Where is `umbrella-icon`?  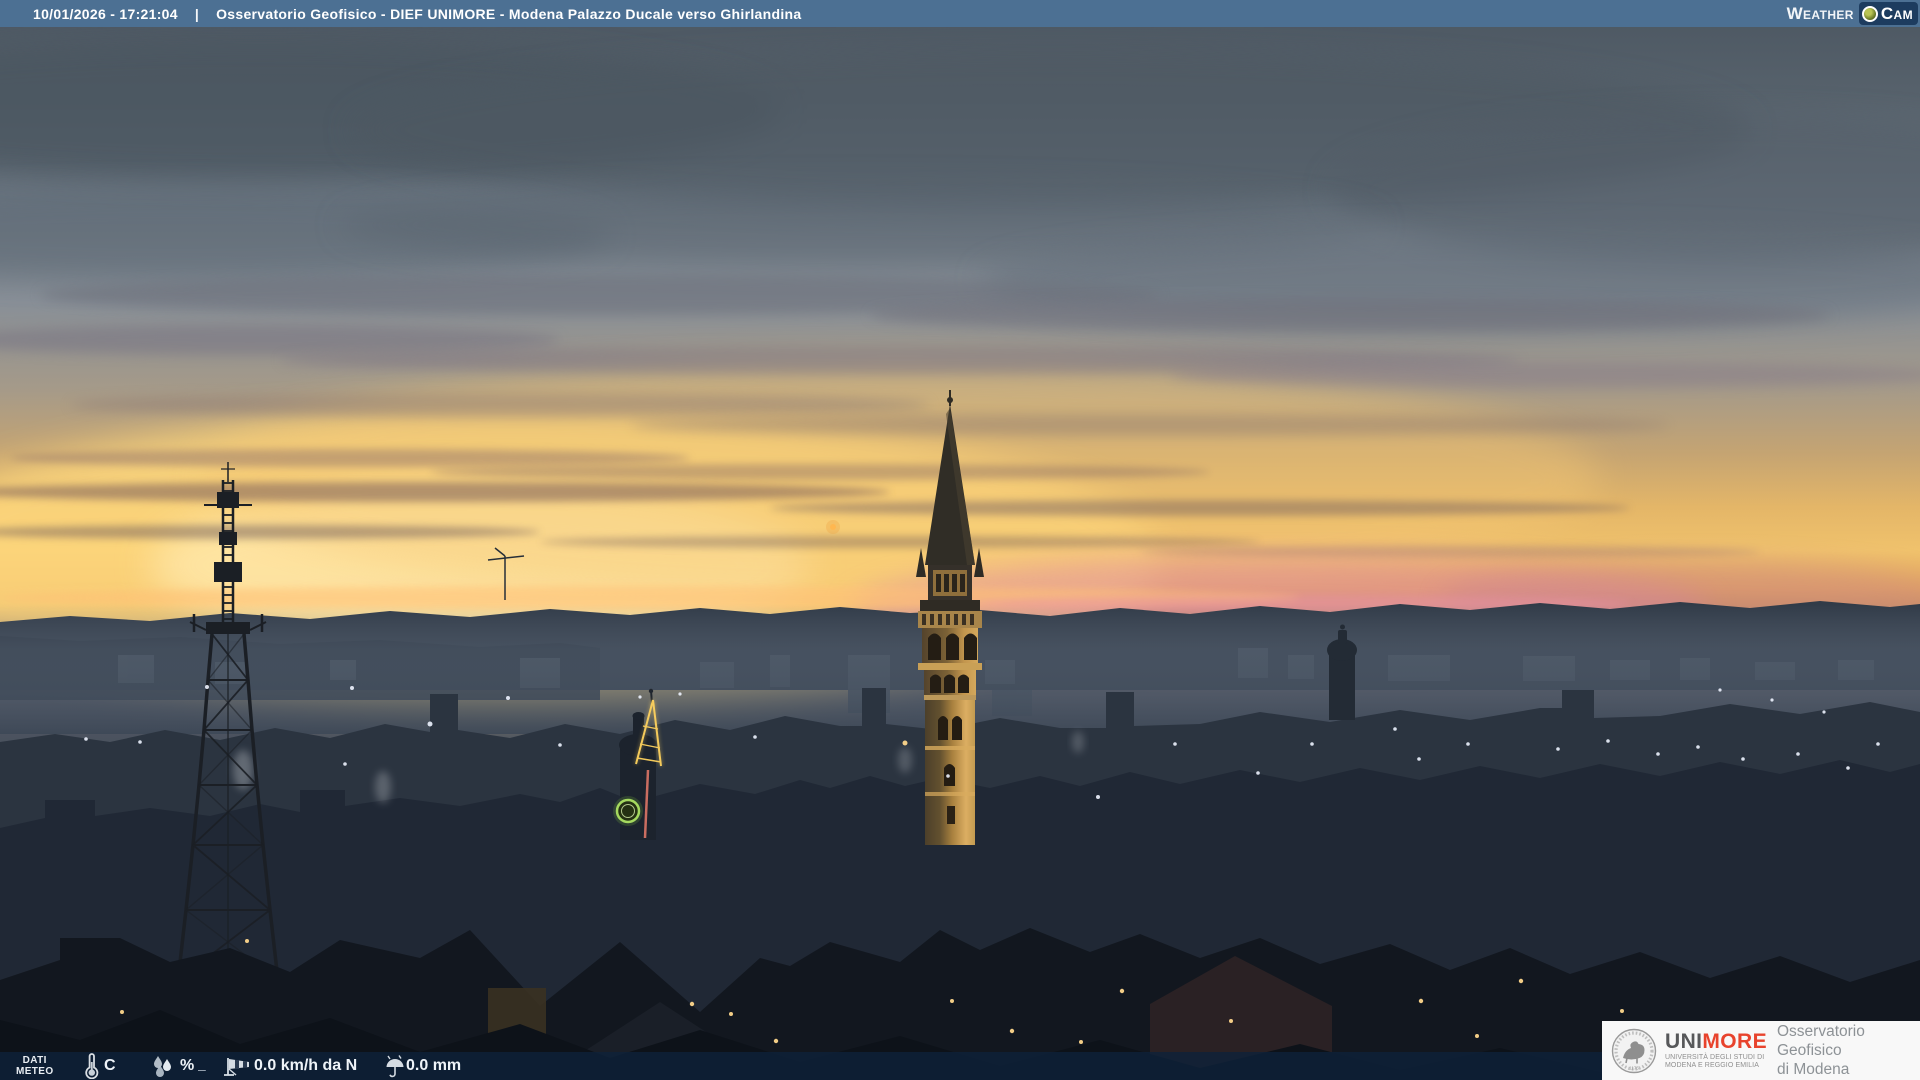 umbrella-icon is located at coordinates (395, 1066).